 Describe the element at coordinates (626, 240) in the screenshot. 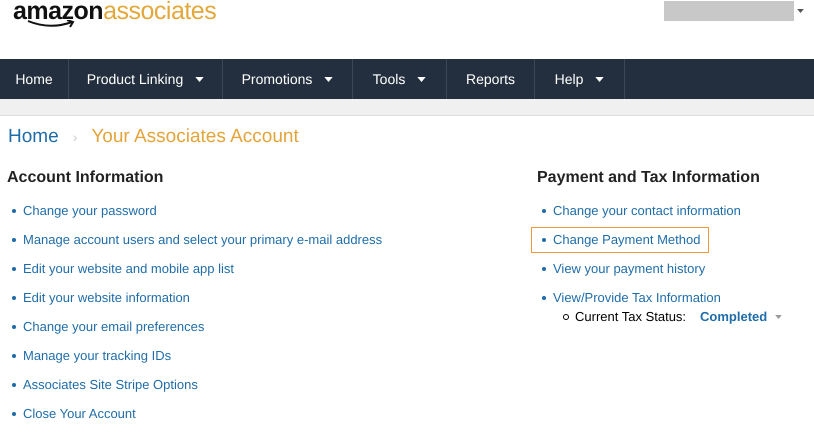

I see `account-link: Change Payment Method` at that location.